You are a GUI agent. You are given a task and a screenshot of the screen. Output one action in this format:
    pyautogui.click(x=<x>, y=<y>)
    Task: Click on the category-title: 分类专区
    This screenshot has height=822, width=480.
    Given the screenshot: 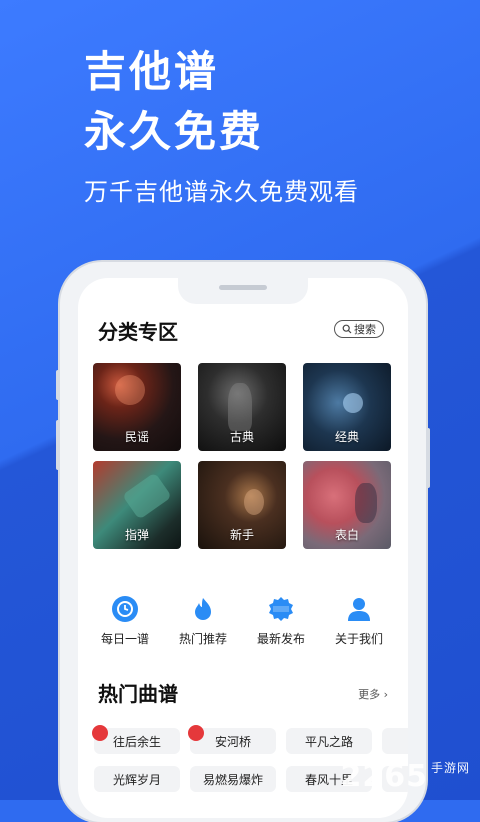 What is the action you would take?
    pyautogui.click(x=138, y=332)
    